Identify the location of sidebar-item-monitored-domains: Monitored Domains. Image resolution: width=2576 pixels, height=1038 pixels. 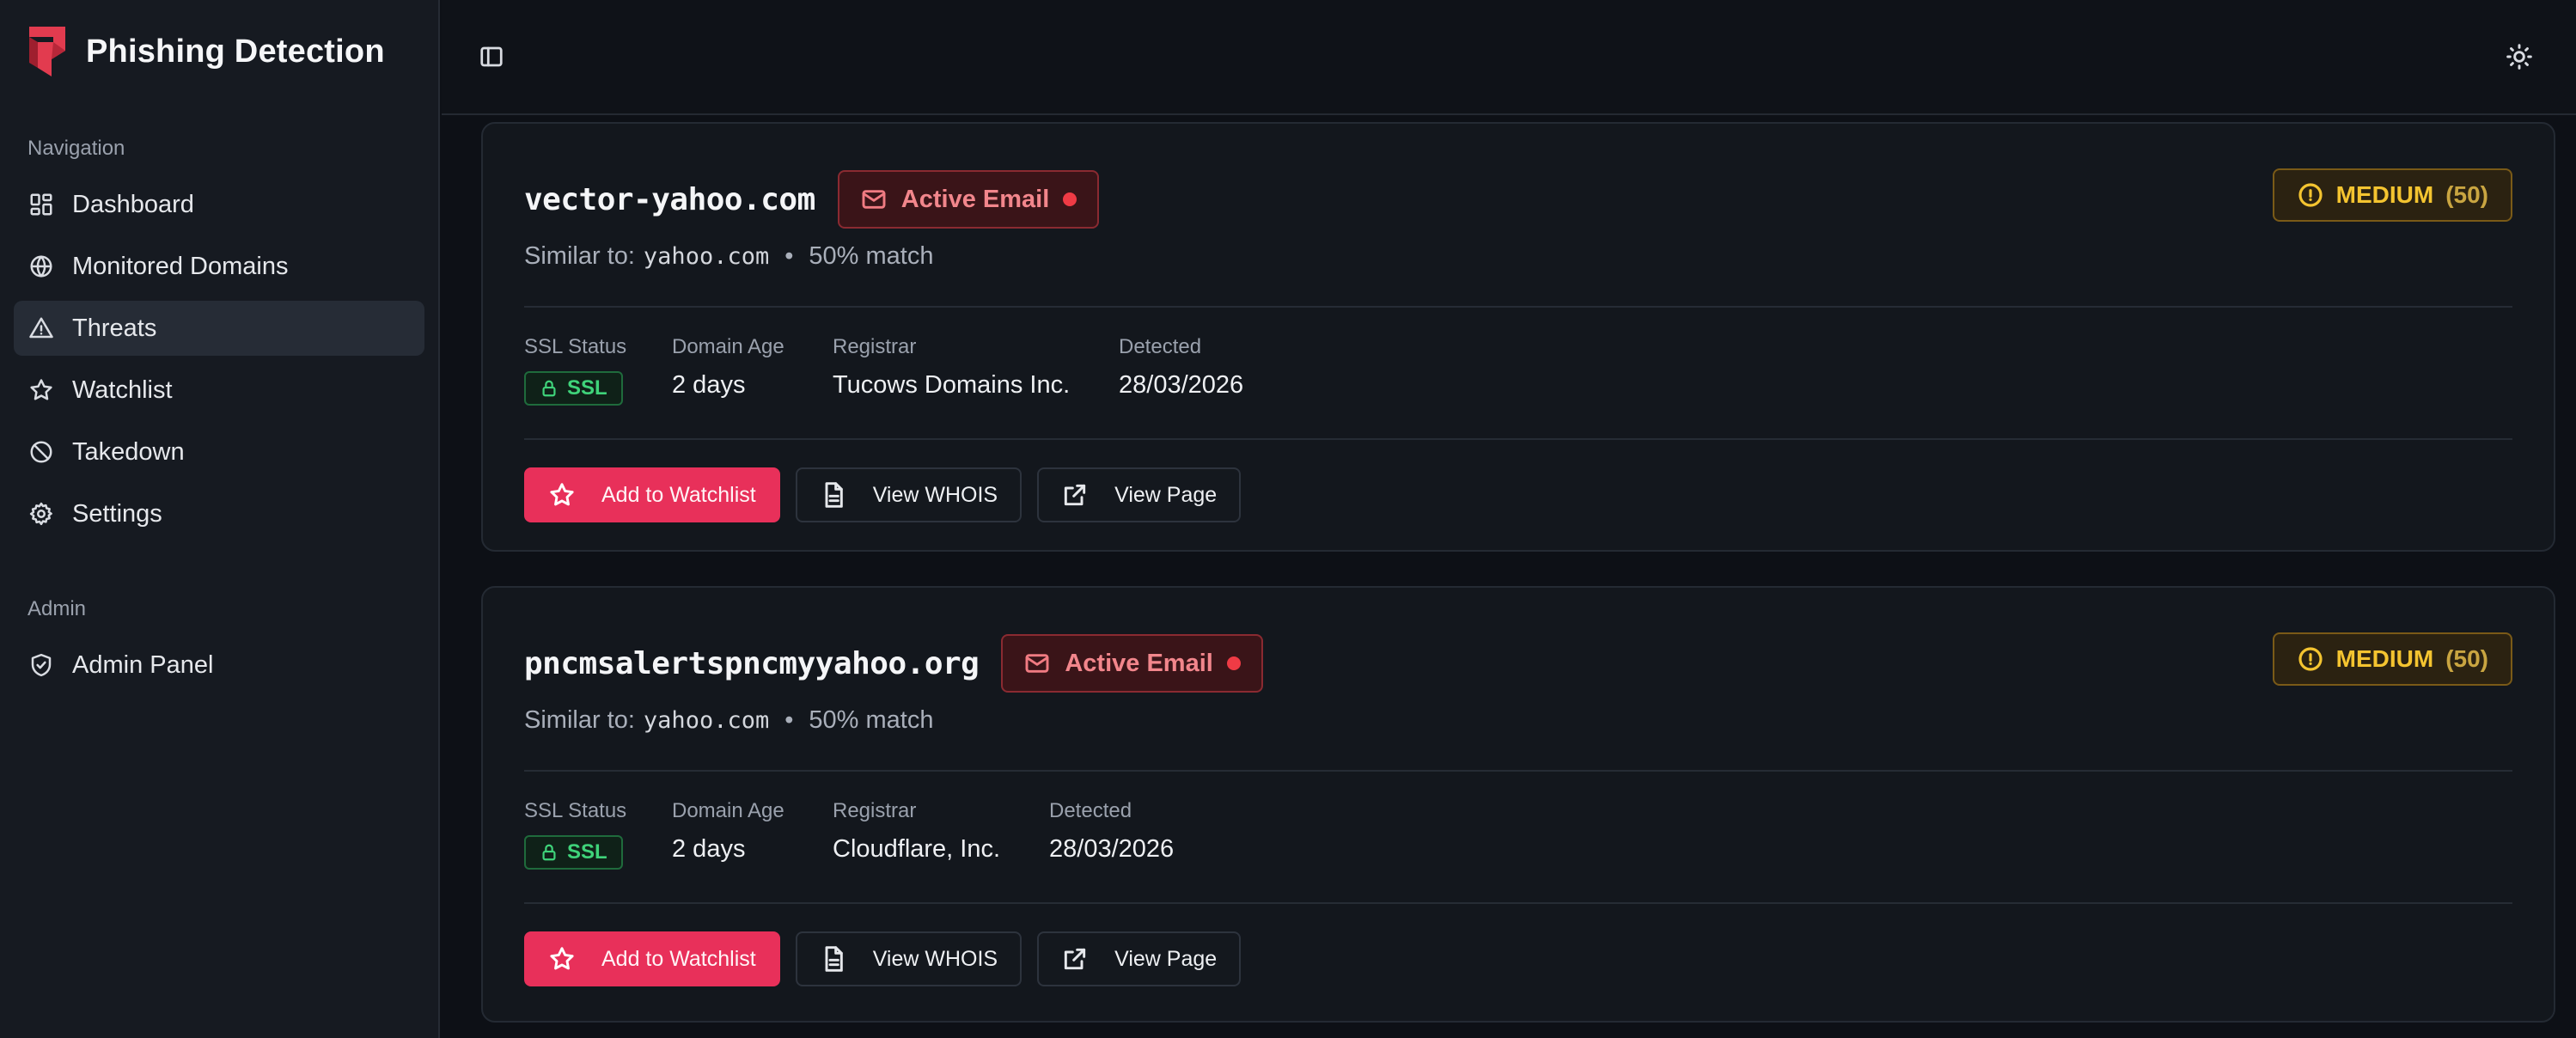
(219, 266).